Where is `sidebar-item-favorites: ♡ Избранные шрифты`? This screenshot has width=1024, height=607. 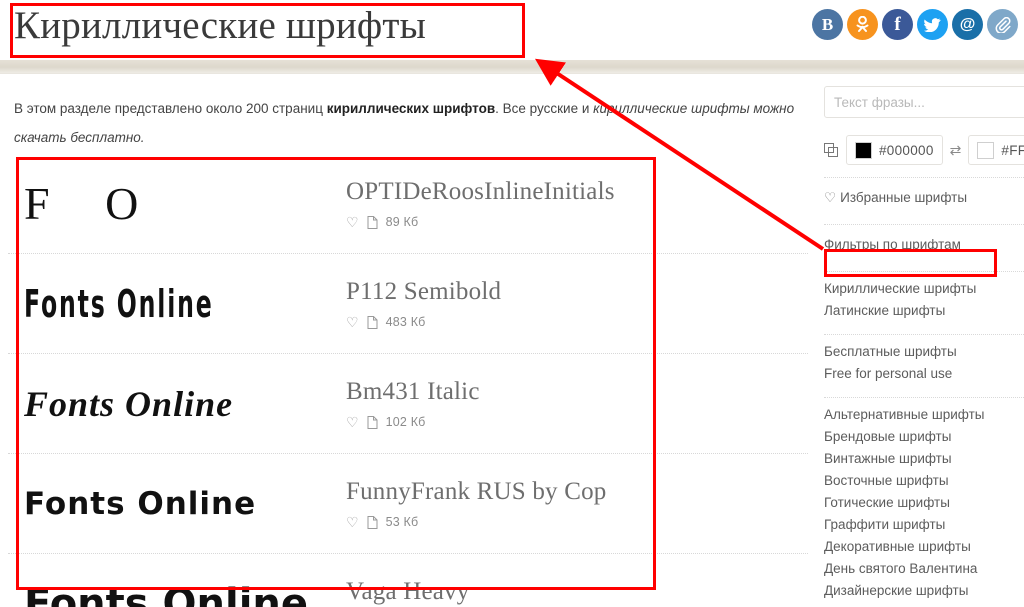
sidebar-item-favorites: ♡ Избранные шрифты is located at coordinates (924, 198).